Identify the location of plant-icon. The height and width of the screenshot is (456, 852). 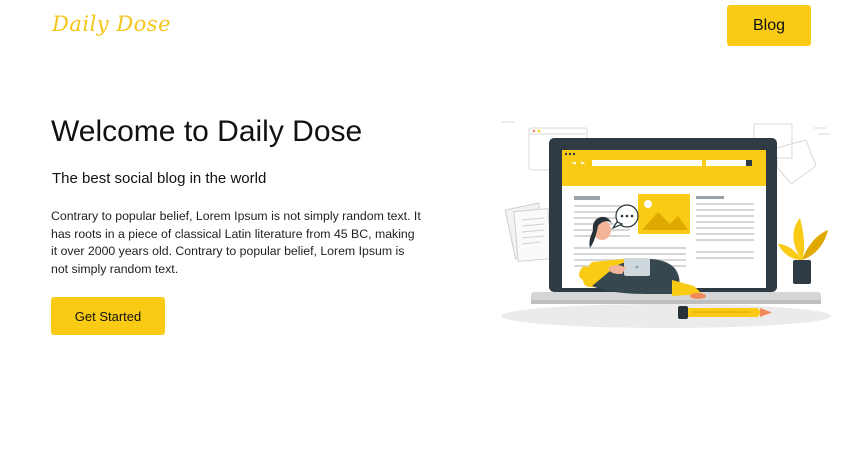
(803, 251).